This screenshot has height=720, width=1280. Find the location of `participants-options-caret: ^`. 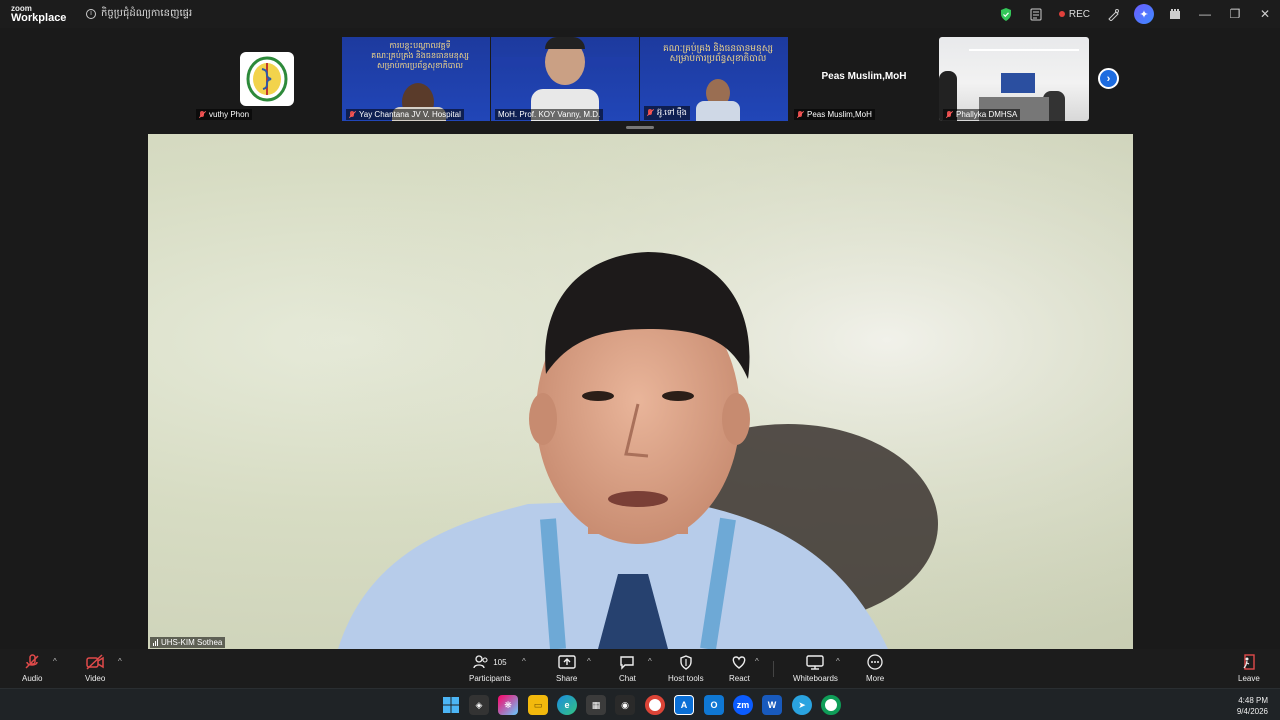

participants-options-caret: ^ is located at coordinates (524, 661).